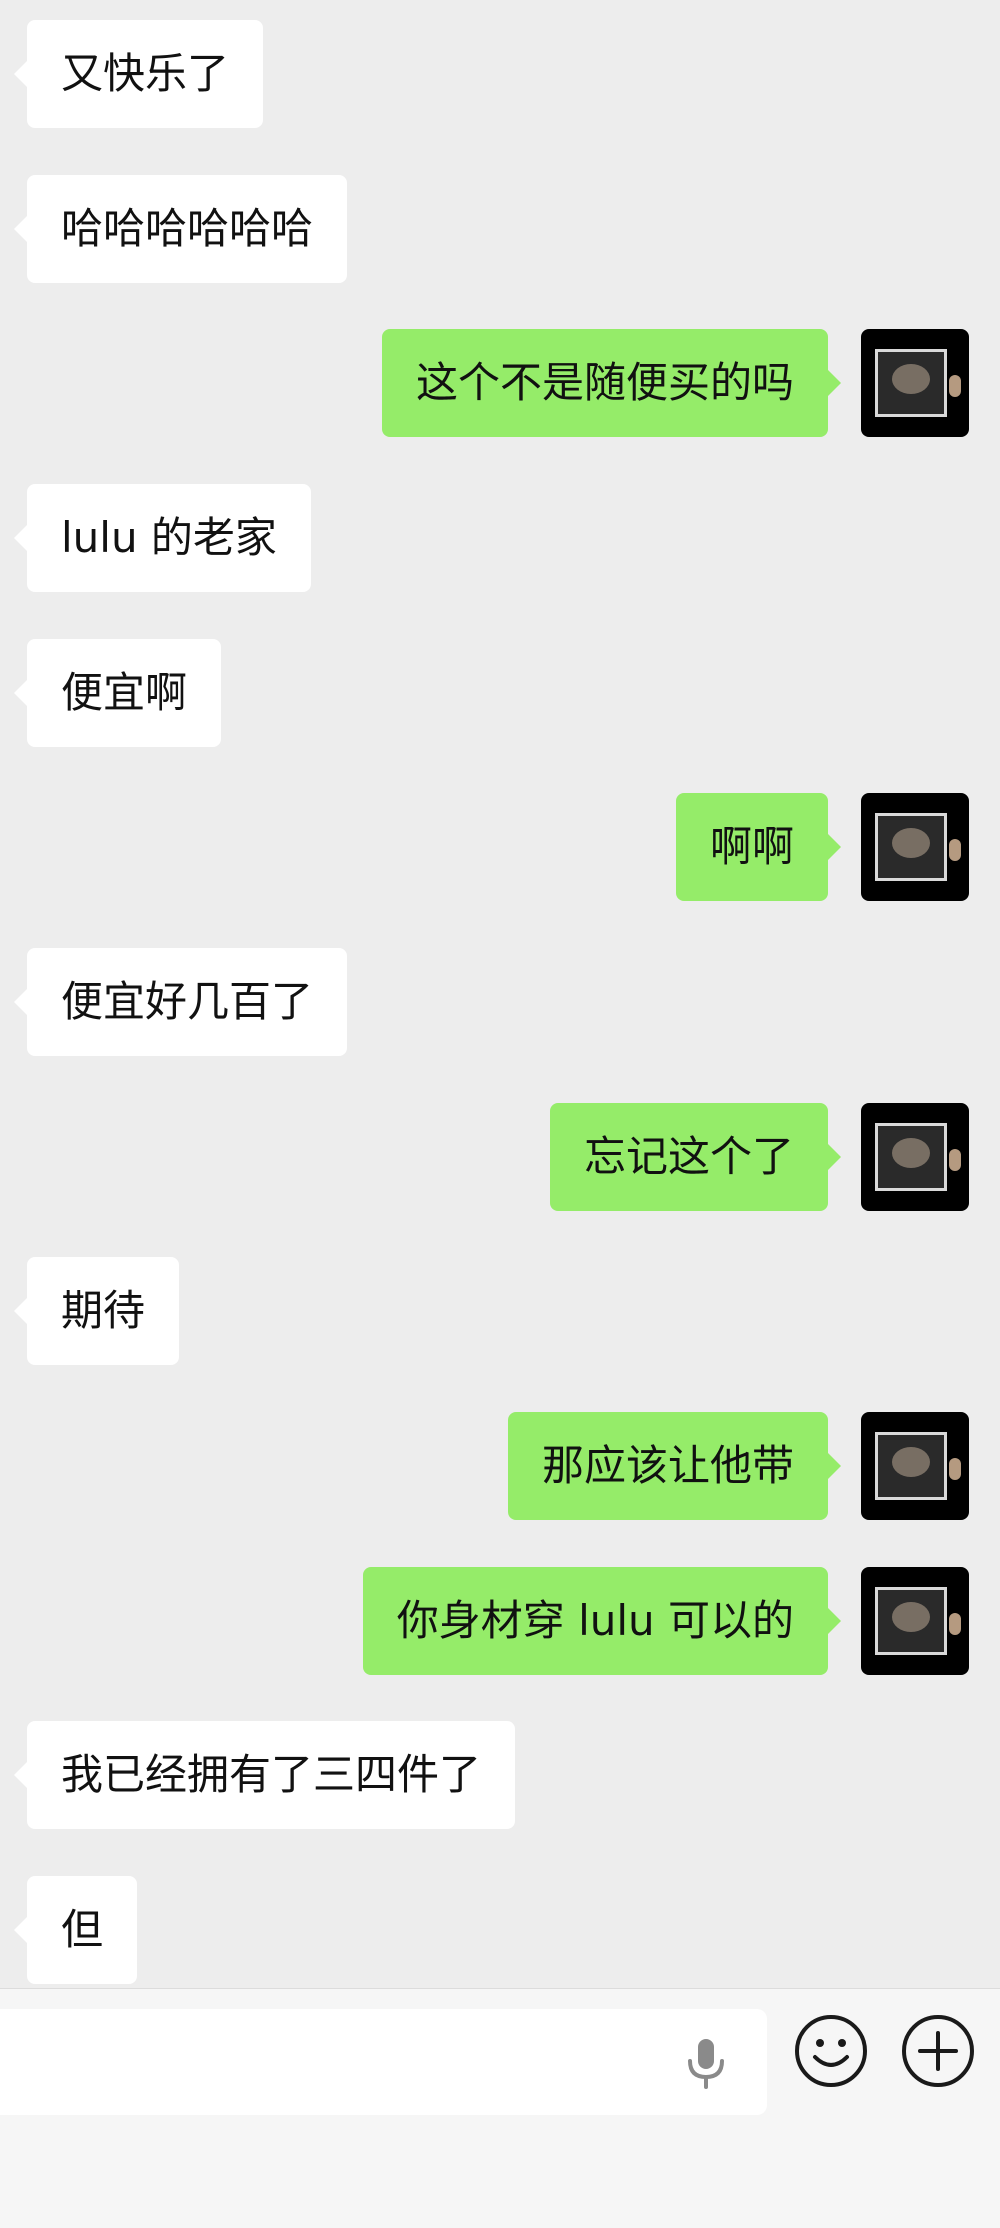  Describe the element at coordinates (695, 1157) in the screenshot. I see `message-bubble: 忘记这个了` at that location.